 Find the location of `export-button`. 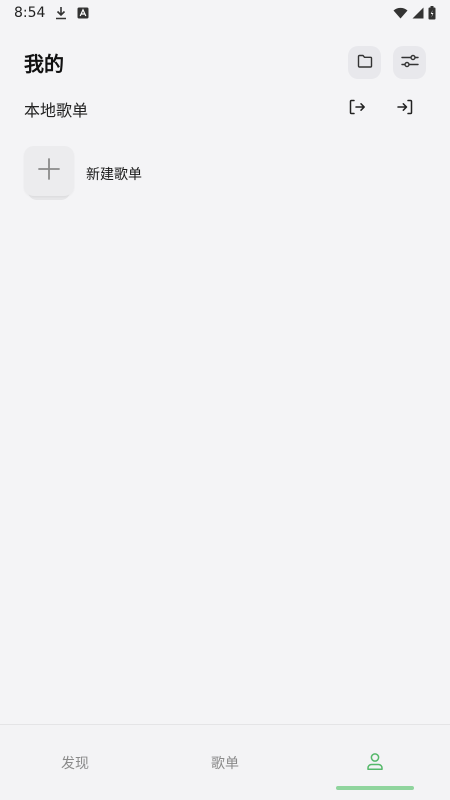

export-button is located at coordinates (357, 109).